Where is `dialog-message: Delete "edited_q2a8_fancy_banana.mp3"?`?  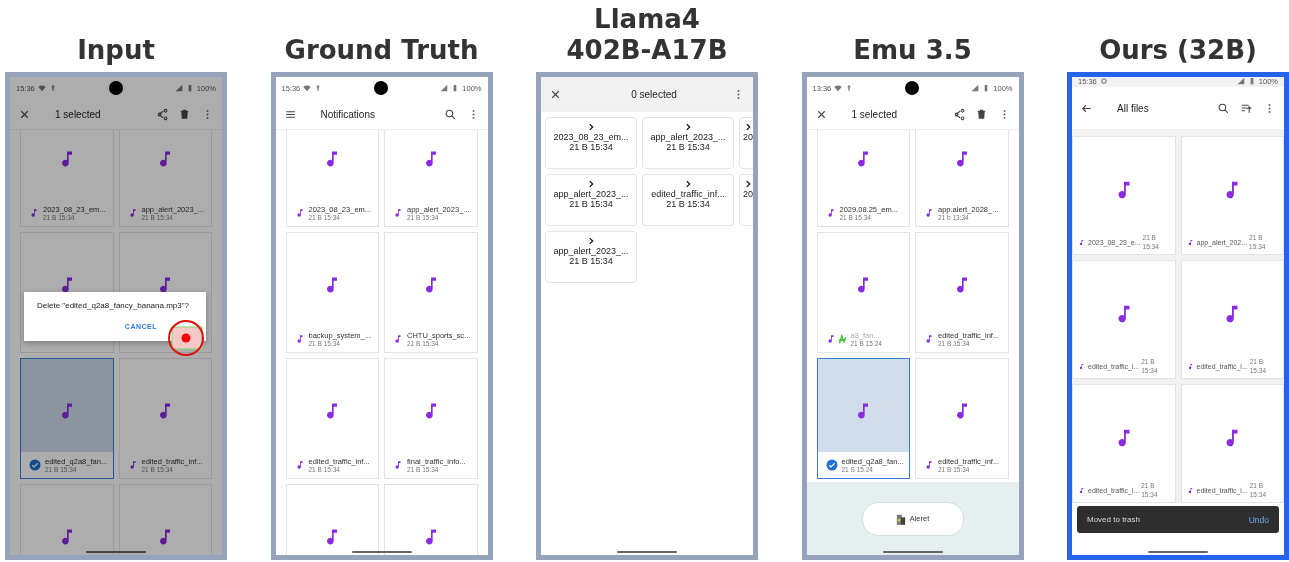 dialog-message: Delete "edited_q2a8_fancy_banana.mp3"? is located at coordinates (114, 306).